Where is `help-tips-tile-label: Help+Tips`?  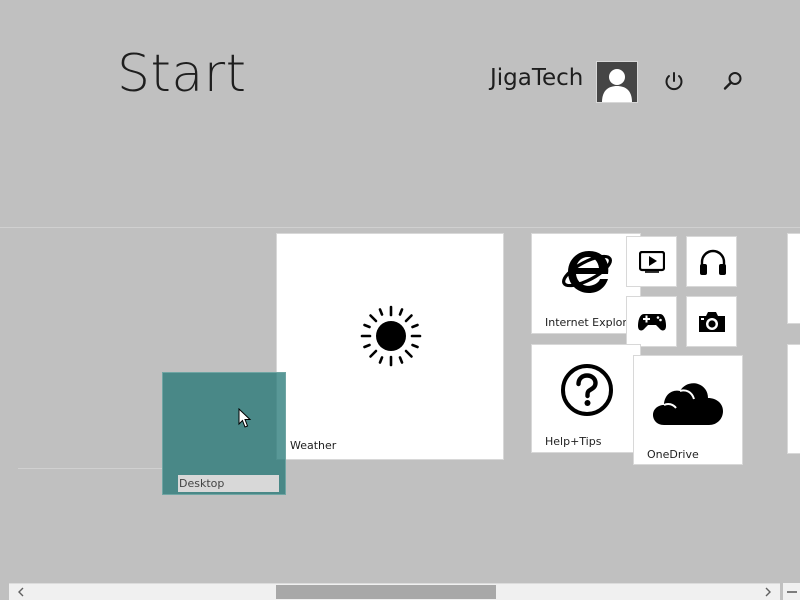
help-tips-tile-label: Help+Tips is located at coordinates (573, 441).